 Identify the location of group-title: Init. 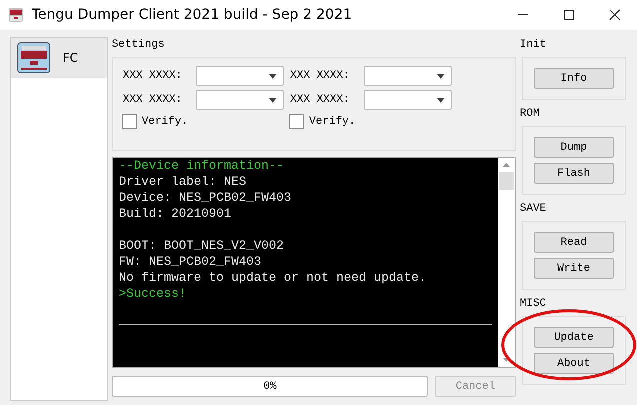
(534, 45).